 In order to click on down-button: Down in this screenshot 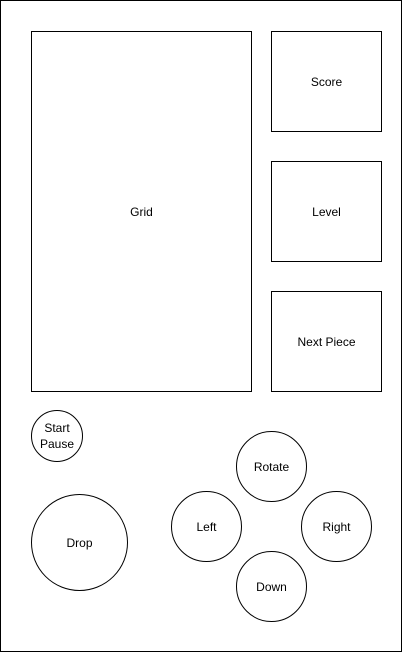, I will do `click(271, 586)`.